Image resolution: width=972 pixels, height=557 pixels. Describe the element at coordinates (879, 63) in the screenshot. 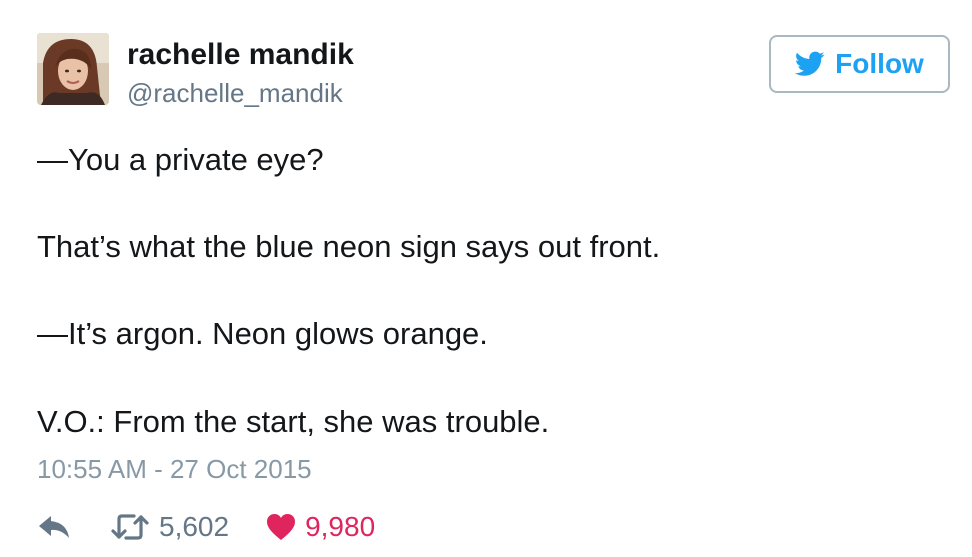

I see `follow-button-label: Follow` at that location.